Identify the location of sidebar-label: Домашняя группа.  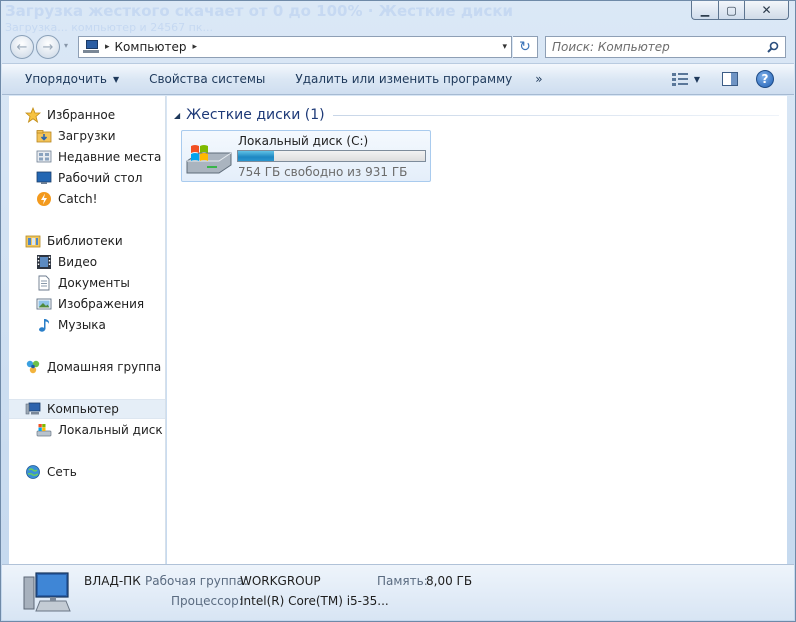
(104, 367).